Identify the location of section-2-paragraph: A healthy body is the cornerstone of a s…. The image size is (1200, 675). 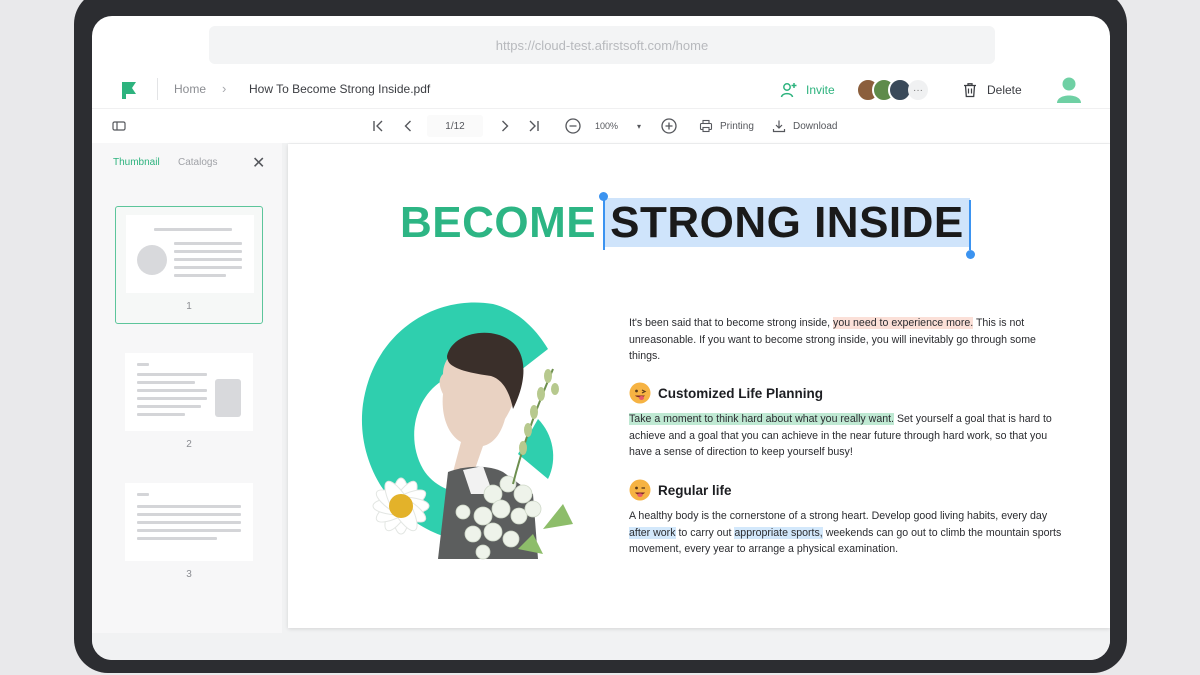
(849, 533).